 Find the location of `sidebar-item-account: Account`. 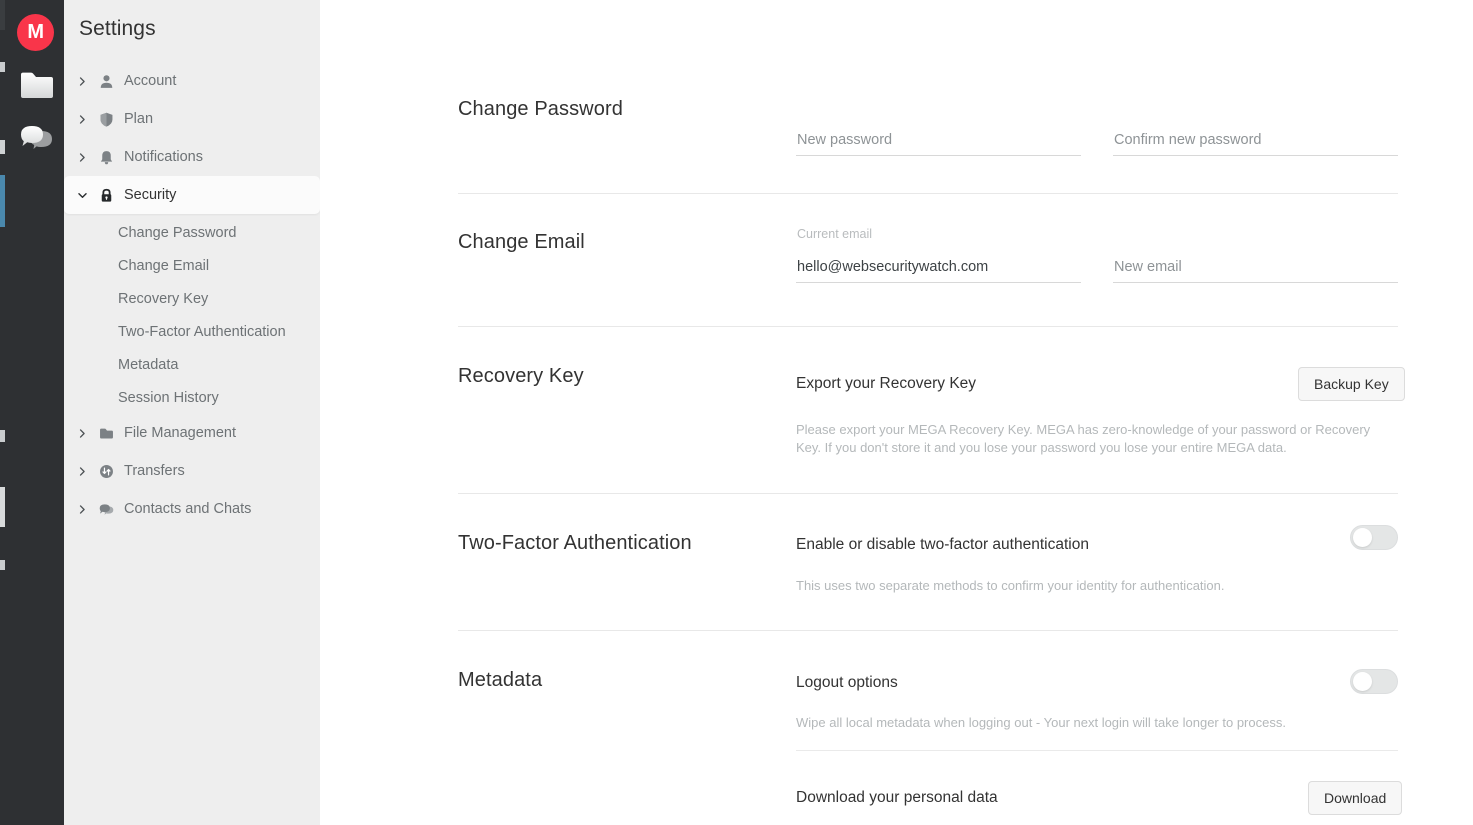

sidebar-item-account: Account is located at coordinates (192, 81).